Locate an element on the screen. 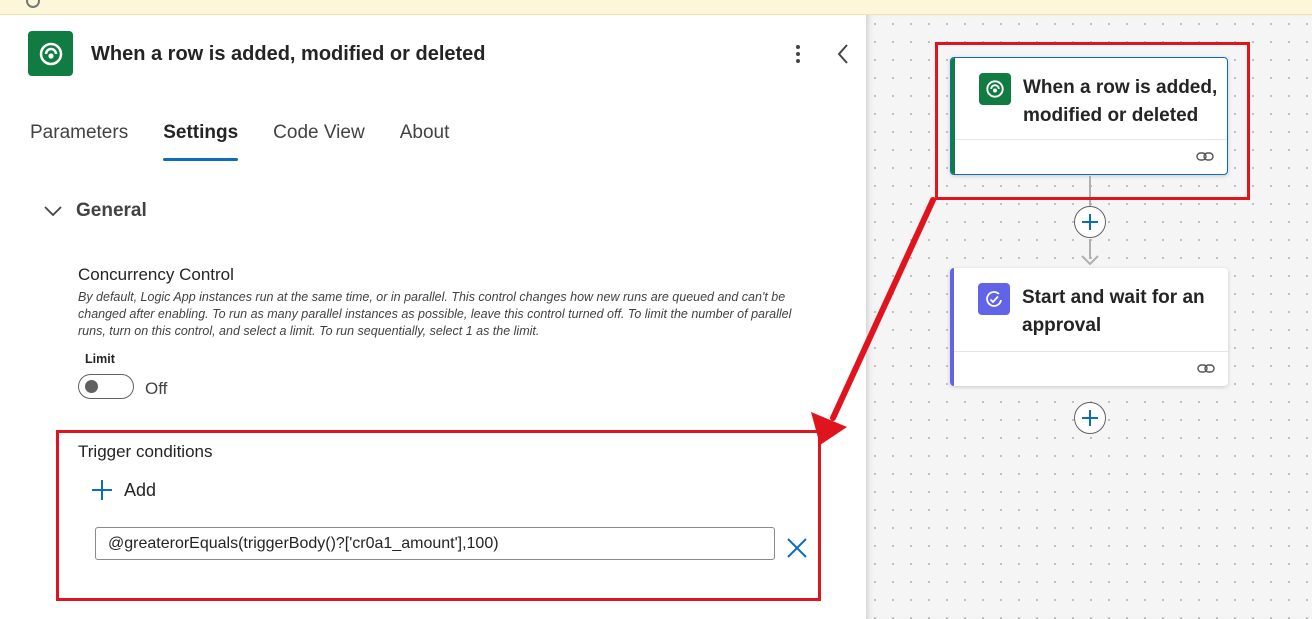 This screenshot has width=1312, height=619. tab-about: About is located at coordinates (425, 141).